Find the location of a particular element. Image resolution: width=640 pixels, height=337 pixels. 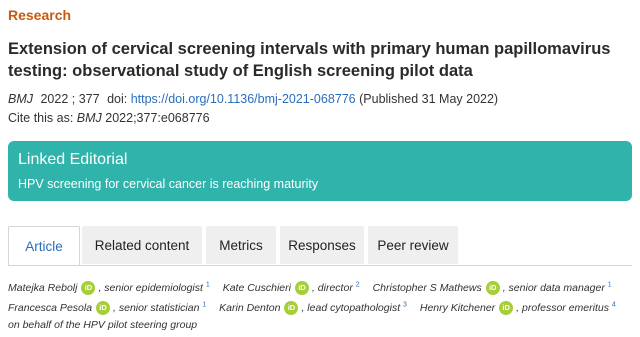

author-role: , director is located at coordinates (332, 287).